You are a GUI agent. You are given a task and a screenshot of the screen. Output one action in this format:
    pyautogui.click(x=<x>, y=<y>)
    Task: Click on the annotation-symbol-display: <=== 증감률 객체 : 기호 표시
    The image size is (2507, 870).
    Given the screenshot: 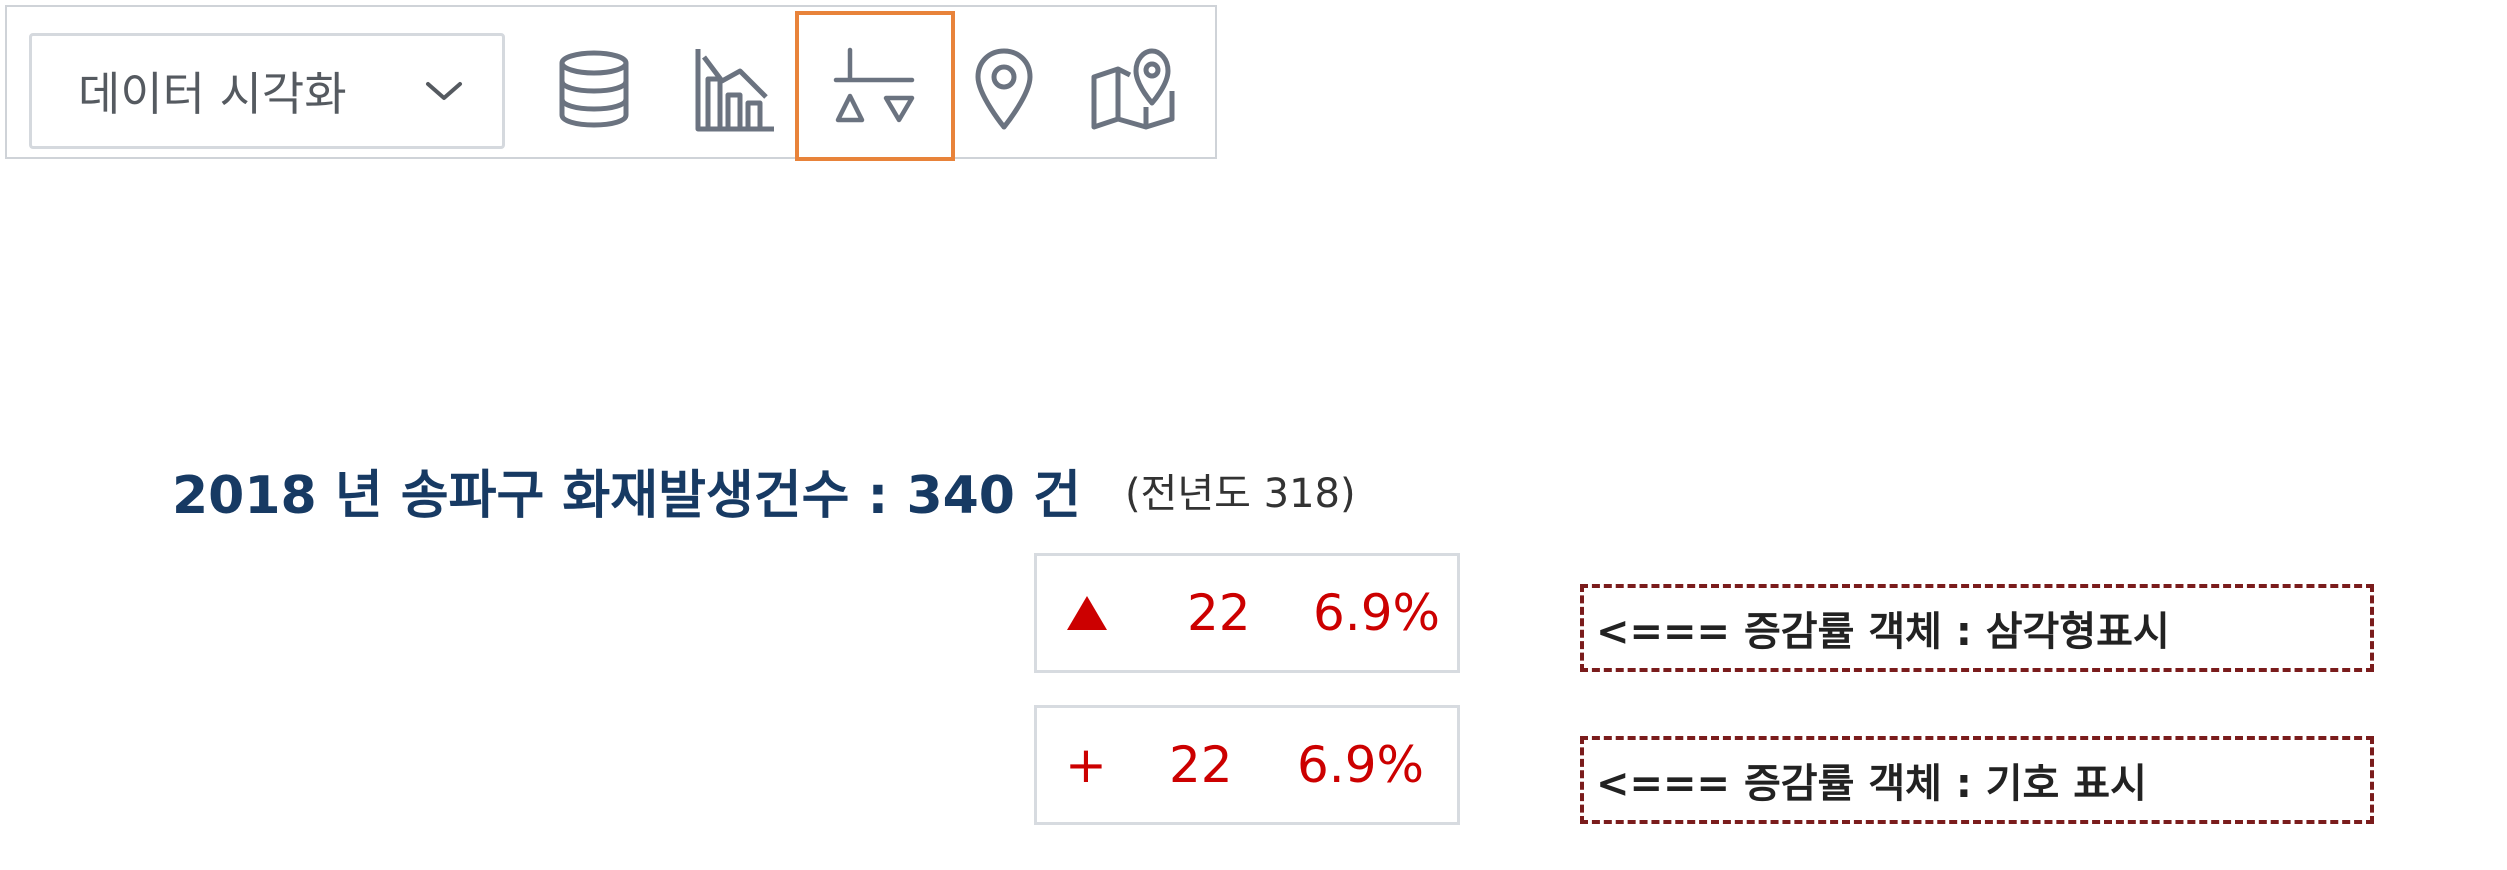 What is the action you would take?
    pyautogui.click(x=1977, y=780)
    